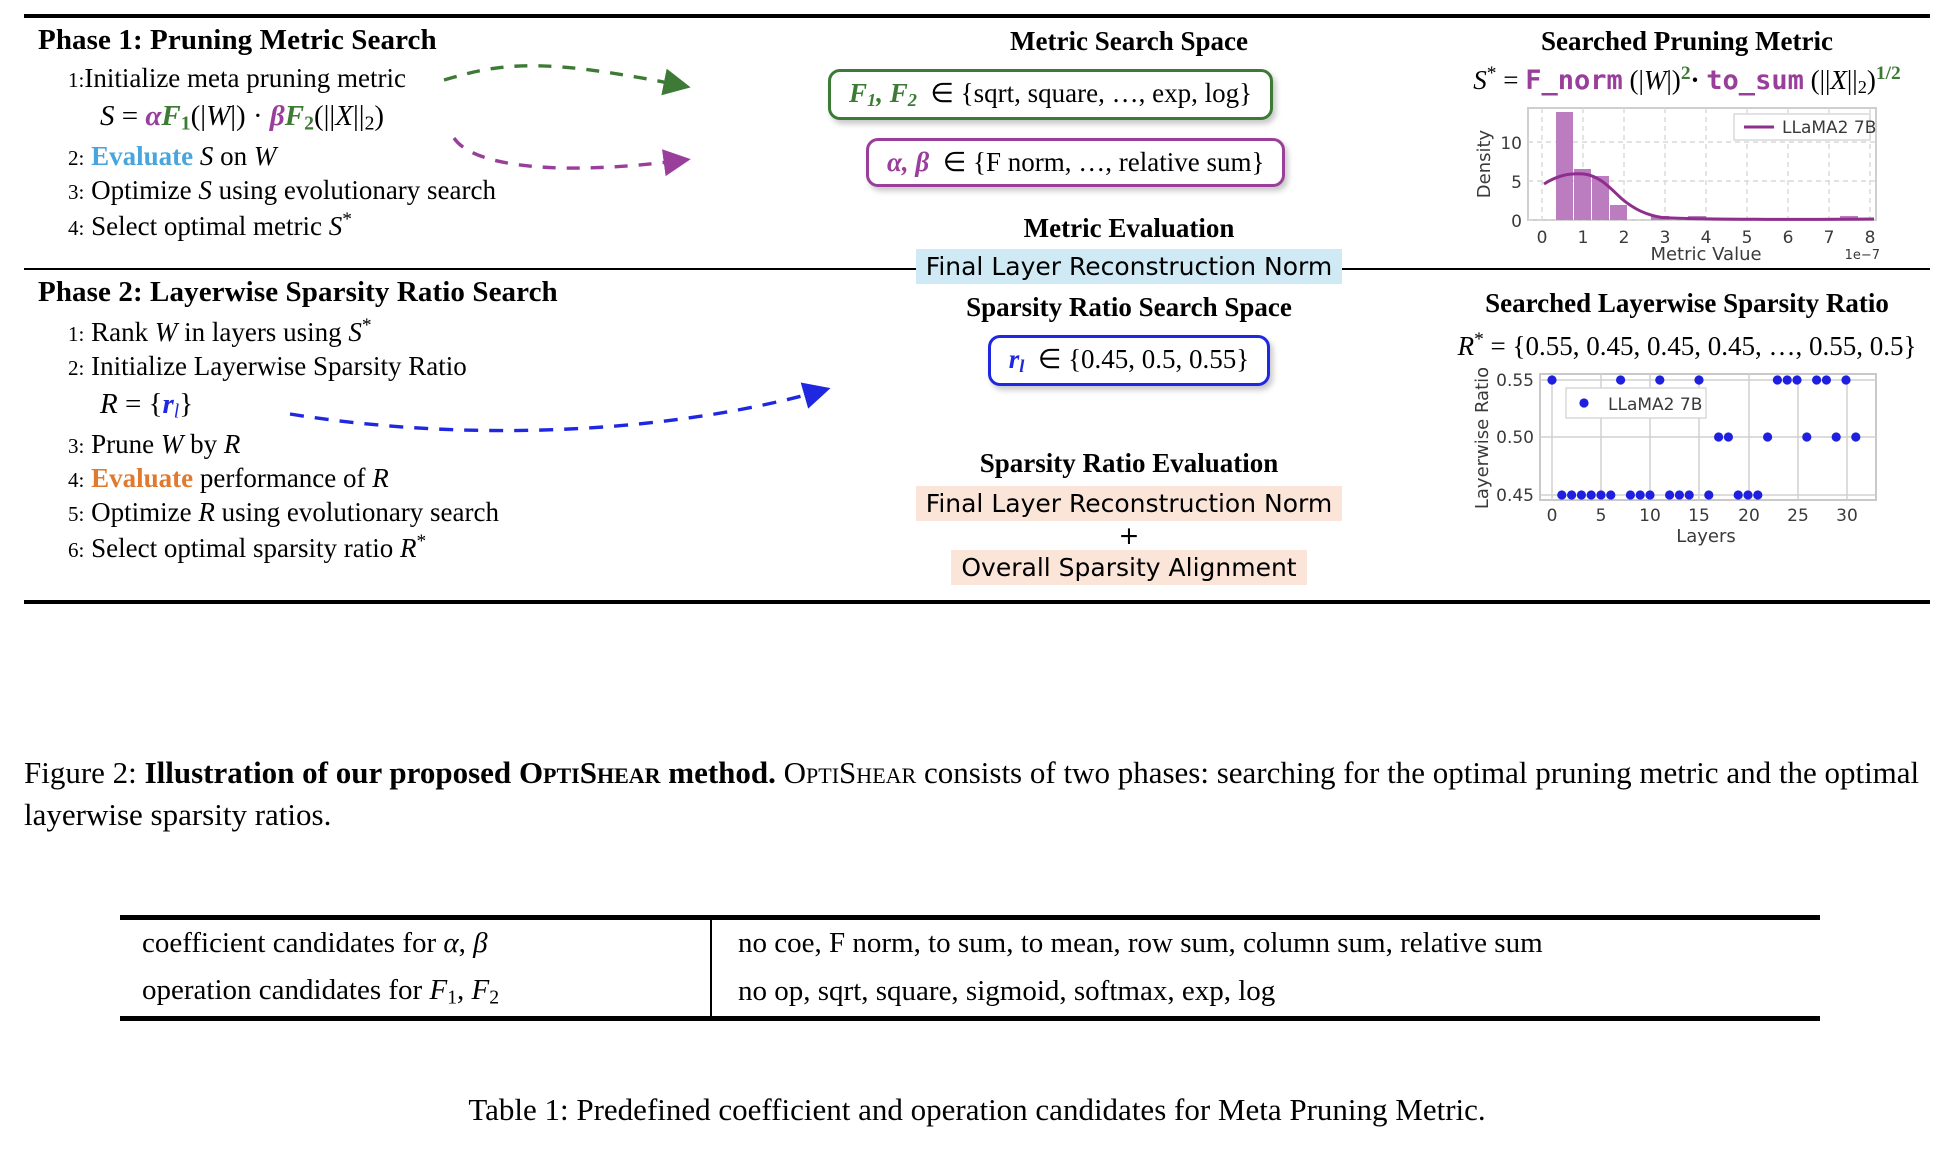 This screenshot has width=1954, height=1152. What do you see at coordinates (245, 78) in the screenshot?
I see `phase1-step-1-text: Initialize meta pruning metric` at bounding box center [245, 78].